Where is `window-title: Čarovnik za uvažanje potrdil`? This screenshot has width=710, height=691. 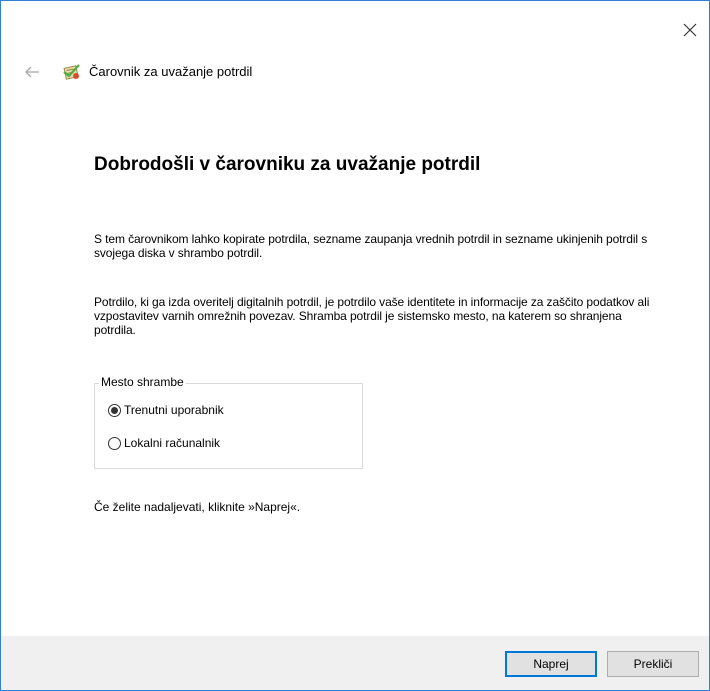 window-title: Čarovnik za uvažanje potrdil is located at coordinates (171, 71).